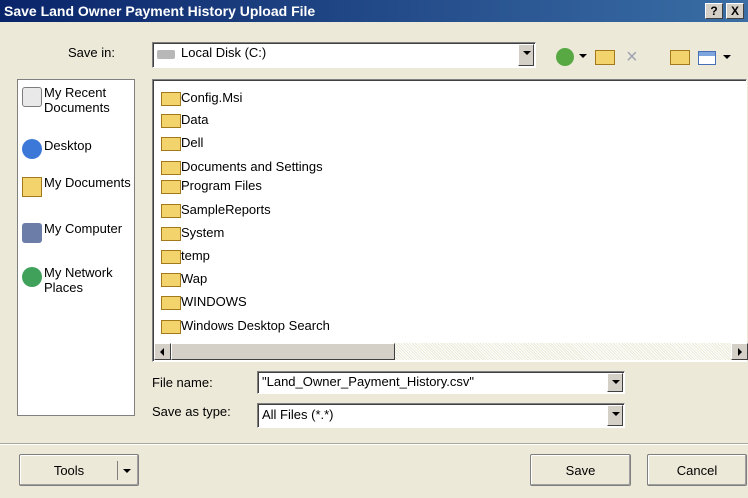 The width and height of the screenshot is (748, 498). What do you see at coordinates (68, 145) in the screenshot?
I see `places-item-label: Desktop` at bounding box center [68, 145].